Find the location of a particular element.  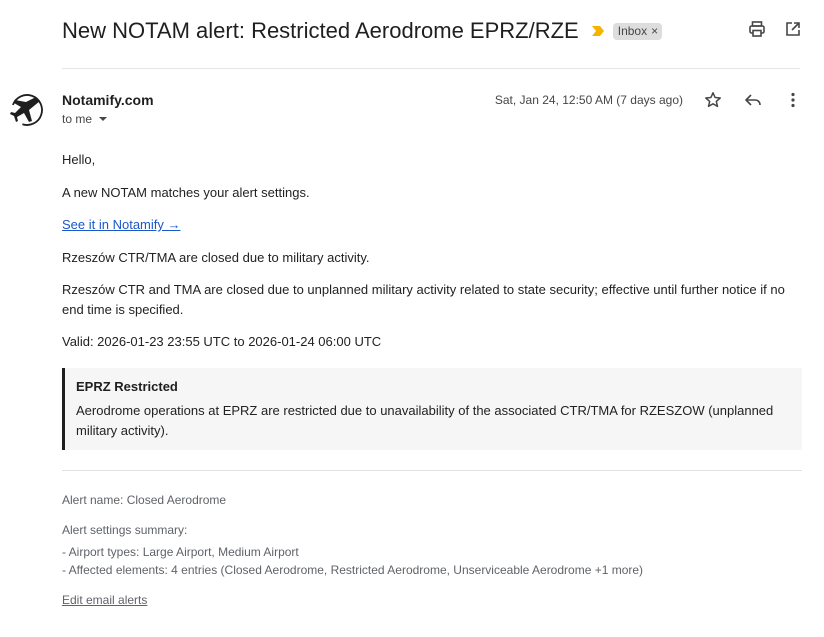

remove-label-button: × is located at coordinates (654, 31).